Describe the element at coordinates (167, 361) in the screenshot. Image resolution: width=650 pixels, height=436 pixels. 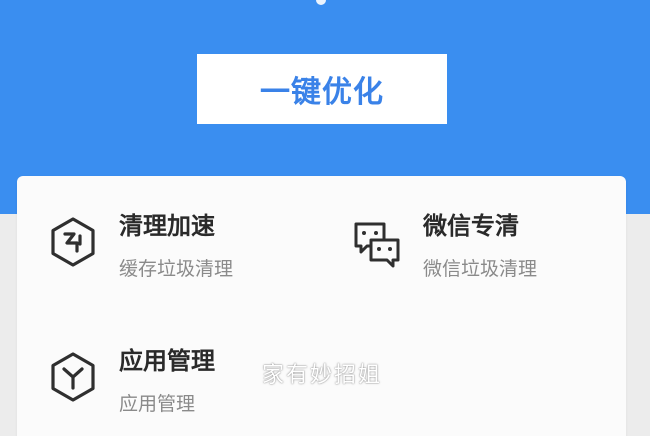
I see `feature-title: 应用管理` at that location.